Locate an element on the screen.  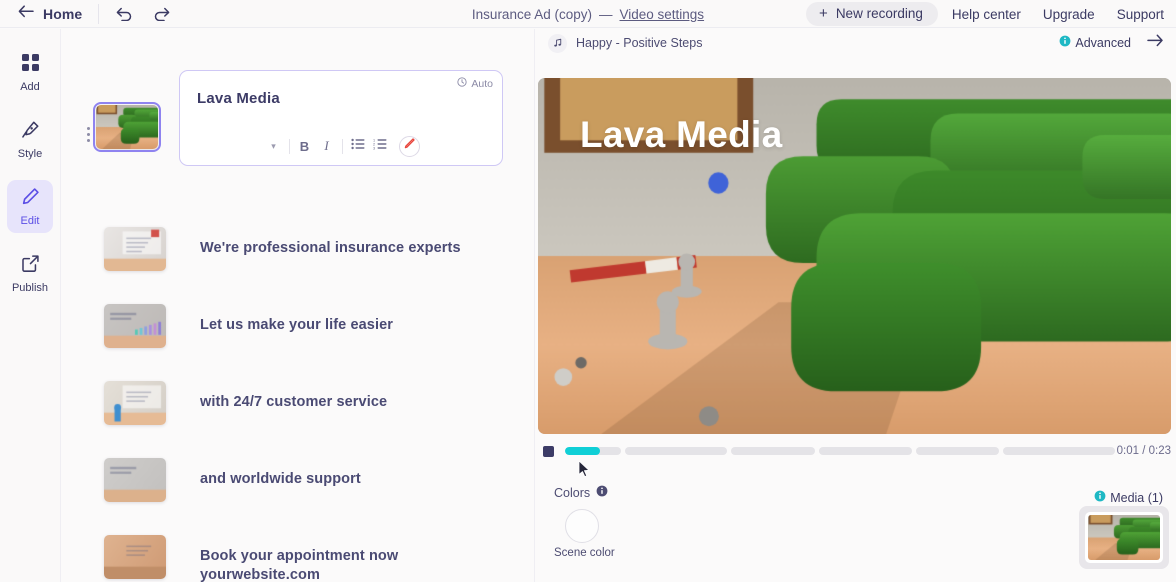
brush-icon is located at coordinates (30, 132).